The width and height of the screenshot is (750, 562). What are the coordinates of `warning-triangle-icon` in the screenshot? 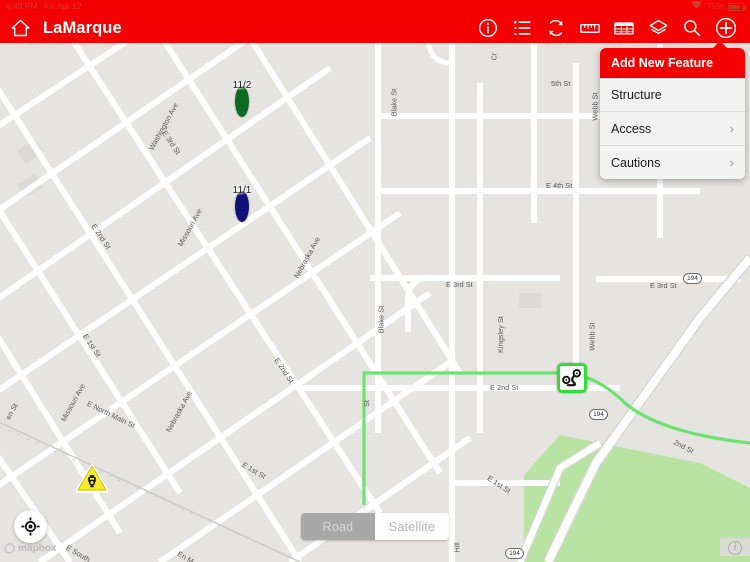 It's located at (92, 478).